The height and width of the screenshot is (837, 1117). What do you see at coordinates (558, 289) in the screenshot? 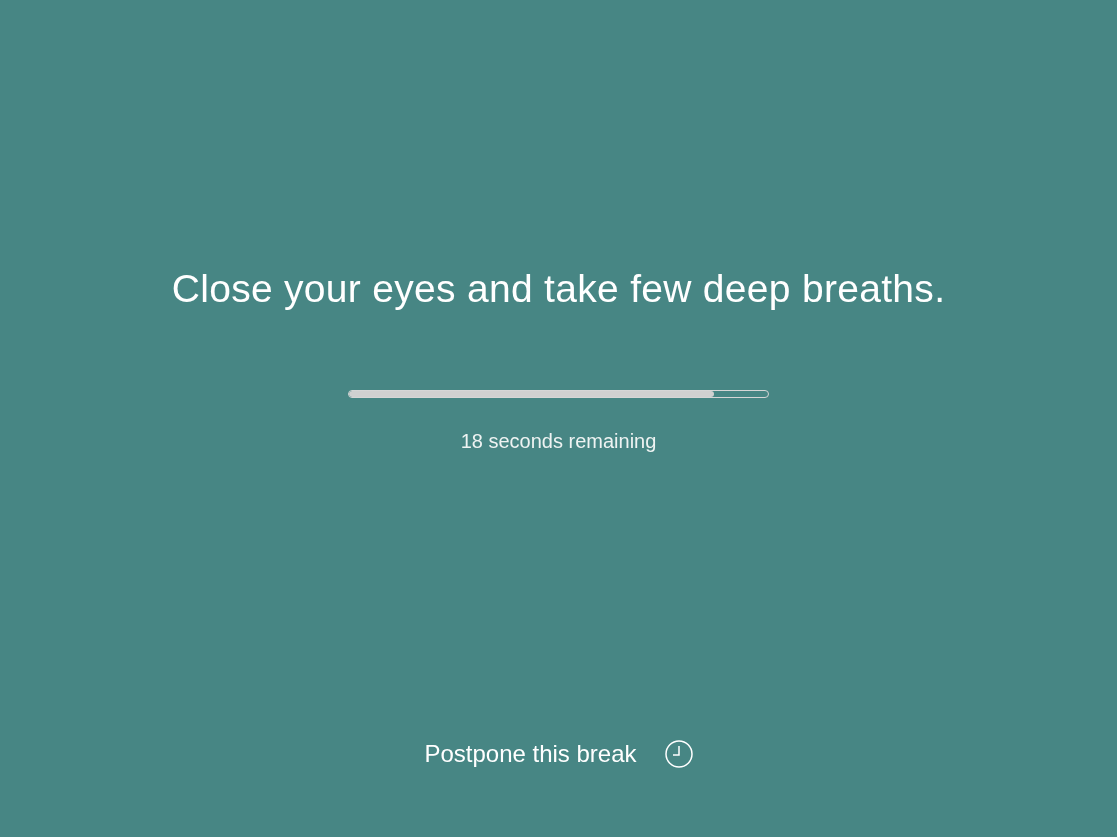
I see `break-message: Close your eyes and take few deep breaths.` at bounding box center [558, 289].